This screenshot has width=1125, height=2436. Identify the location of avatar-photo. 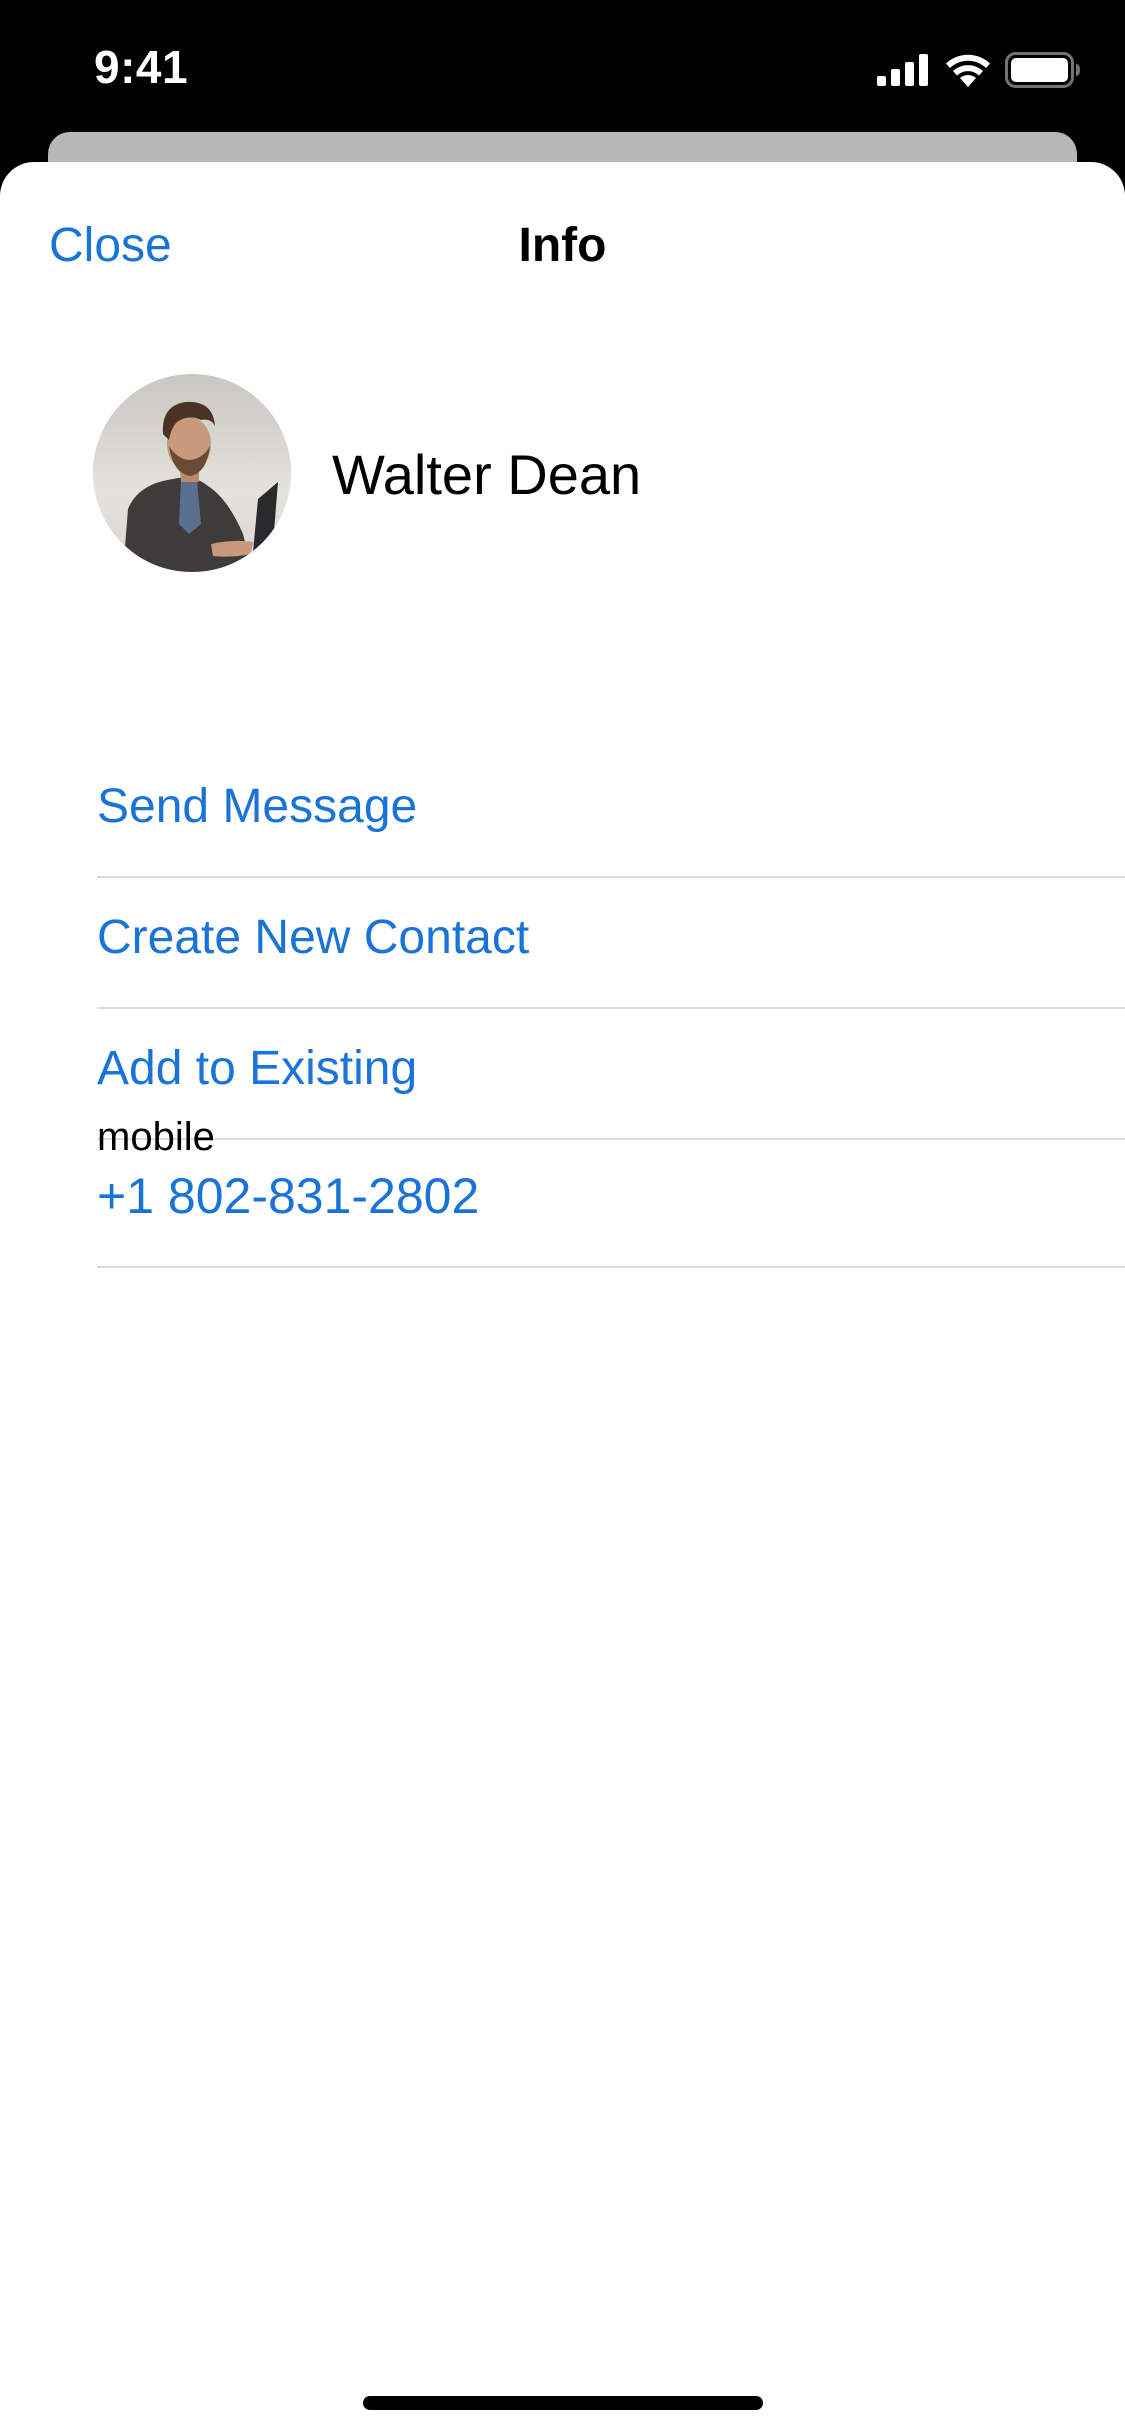
(192, 473).